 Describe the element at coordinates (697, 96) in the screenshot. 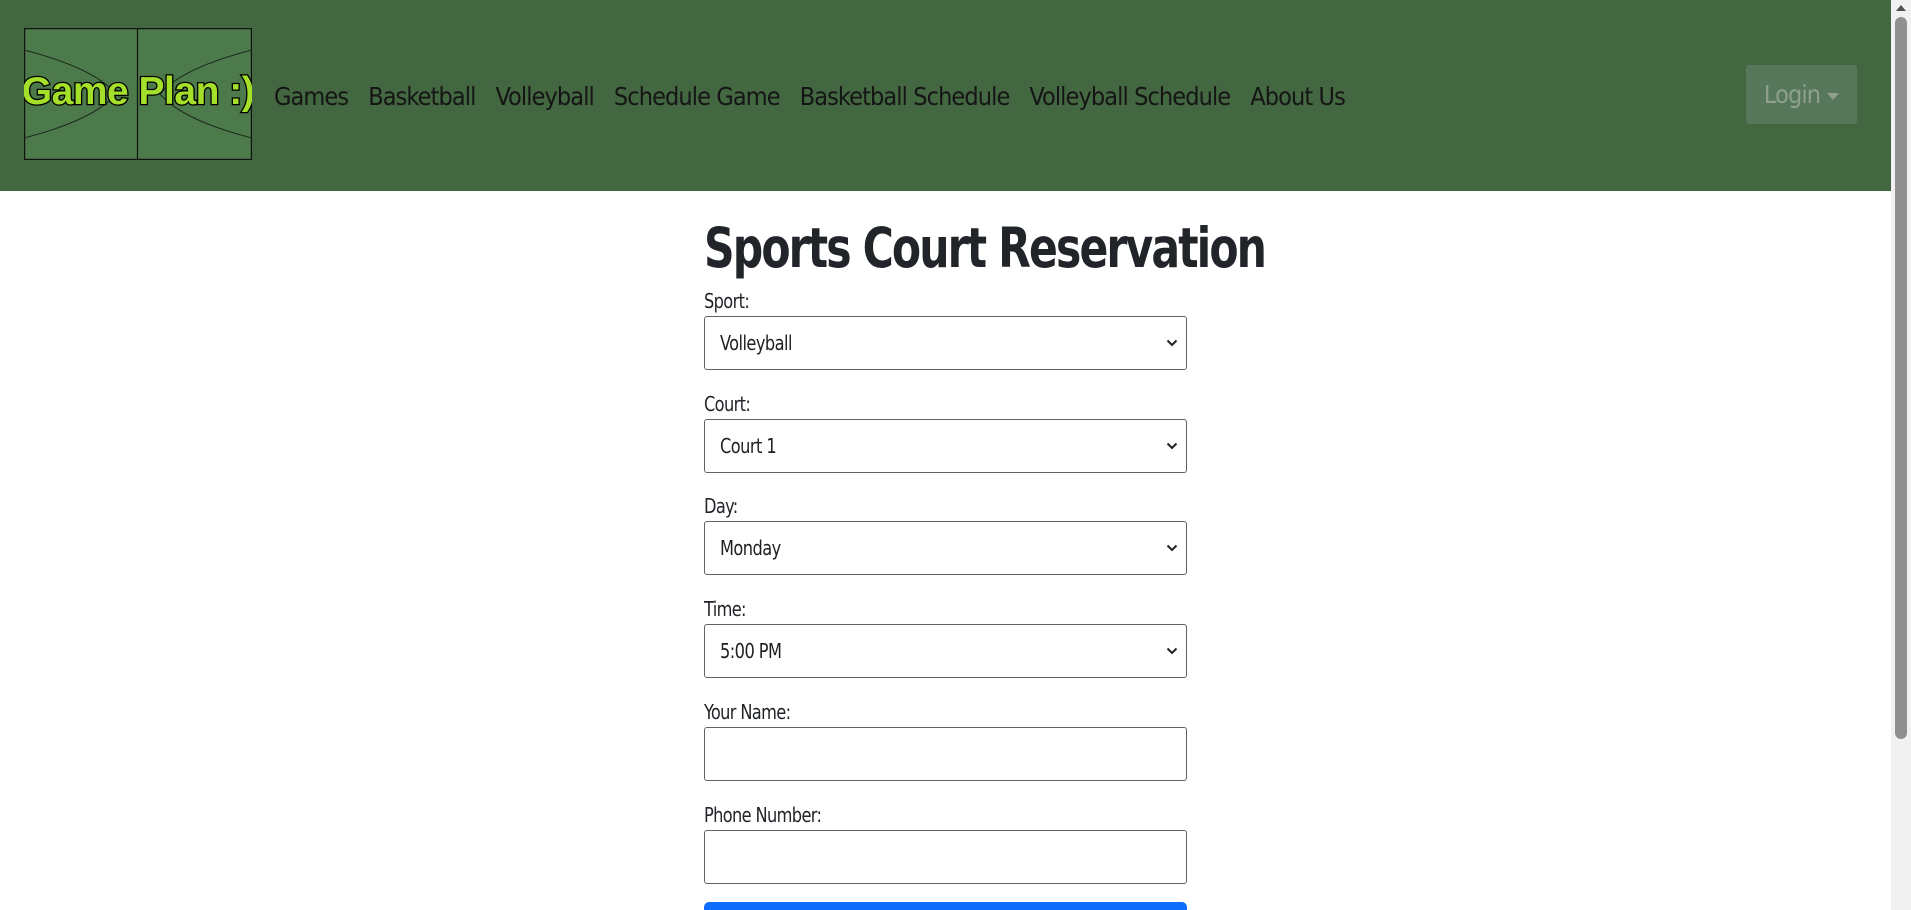

I see `nav-schedule-game: Schedule Game` at that location.